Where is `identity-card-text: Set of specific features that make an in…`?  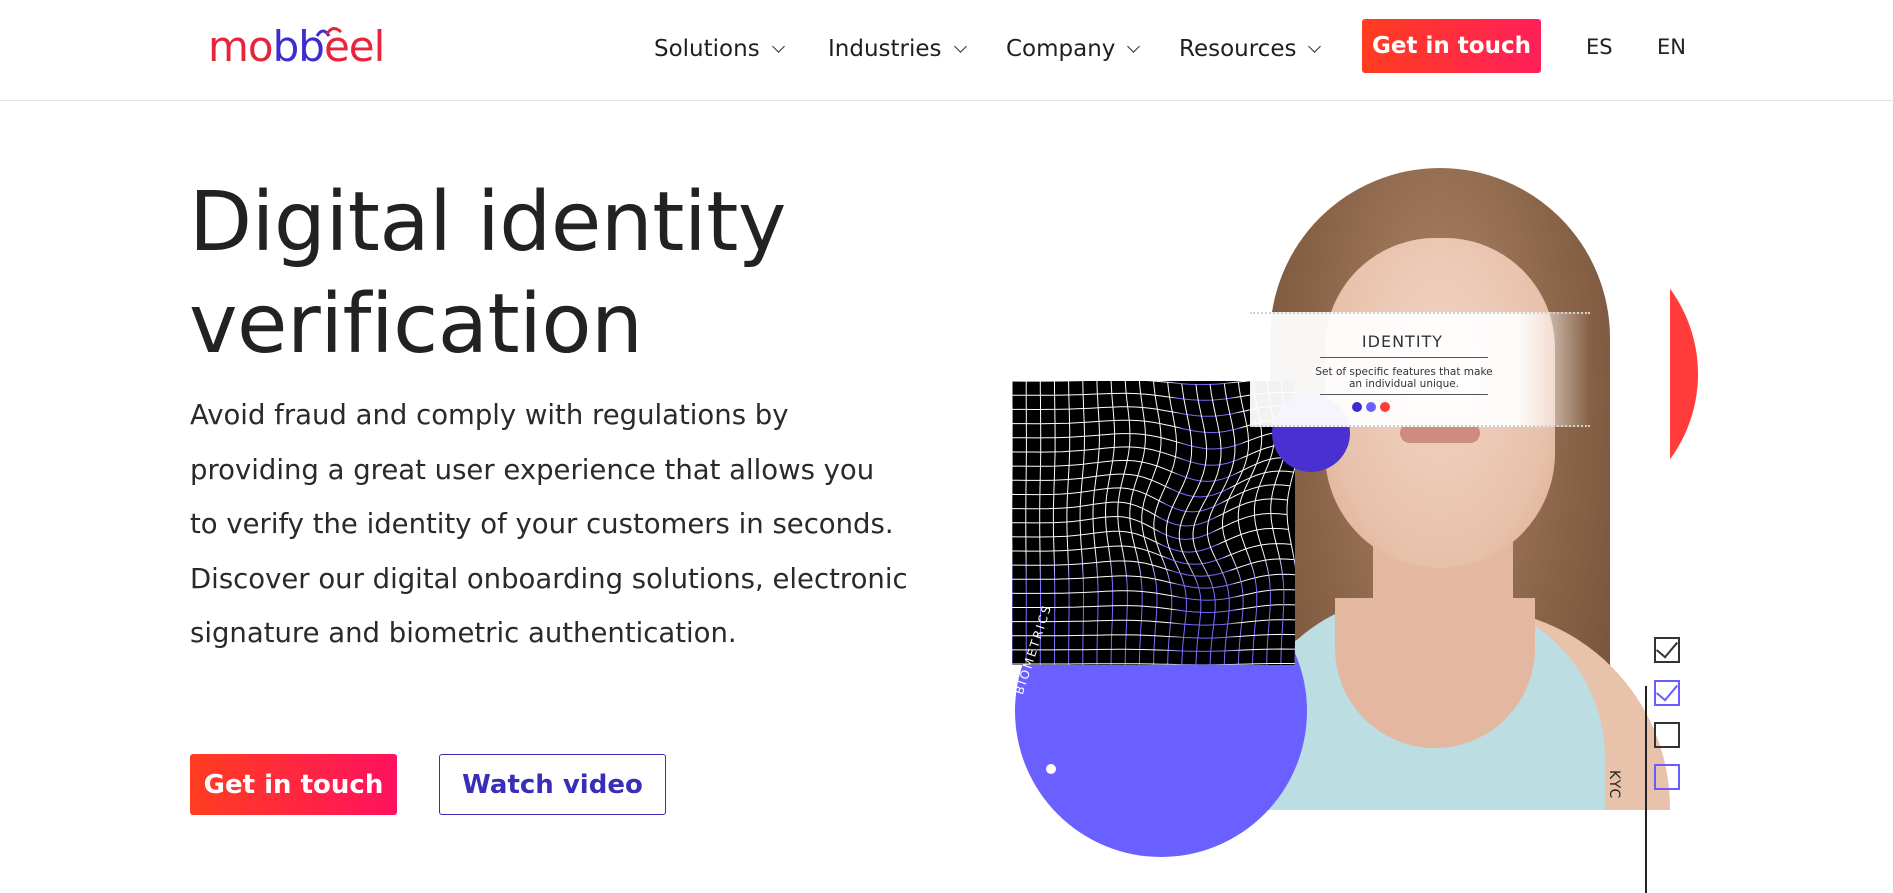
identity-card-text: Set of specific features that make an in… is located at coordinates (1404, 378).